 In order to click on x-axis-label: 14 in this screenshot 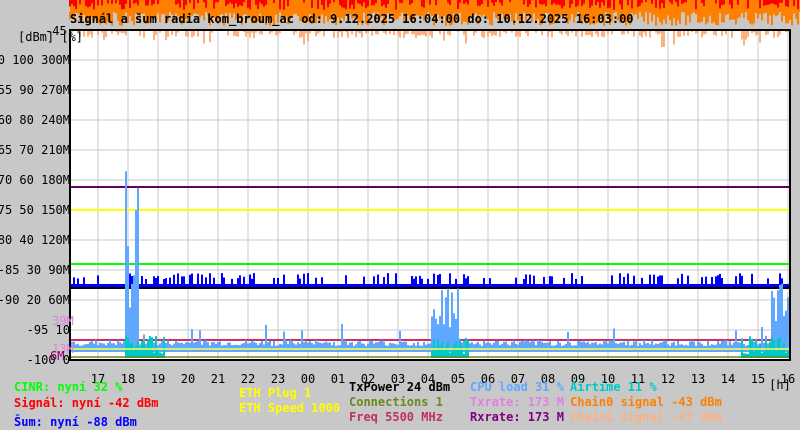, I will do `click(728, 379)`.